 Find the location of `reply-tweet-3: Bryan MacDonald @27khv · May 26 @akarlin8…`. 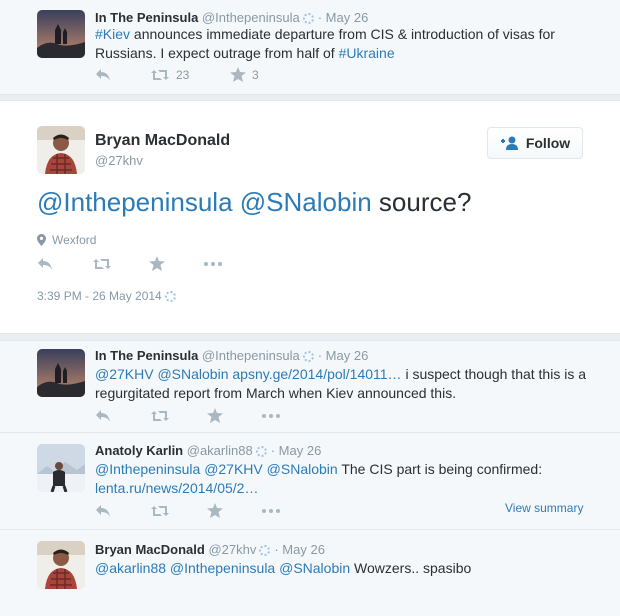

reply-tweet-3: Bryan MacDonald @27khv · May 26 @akarlin8… is located at coordinates (310, 573).